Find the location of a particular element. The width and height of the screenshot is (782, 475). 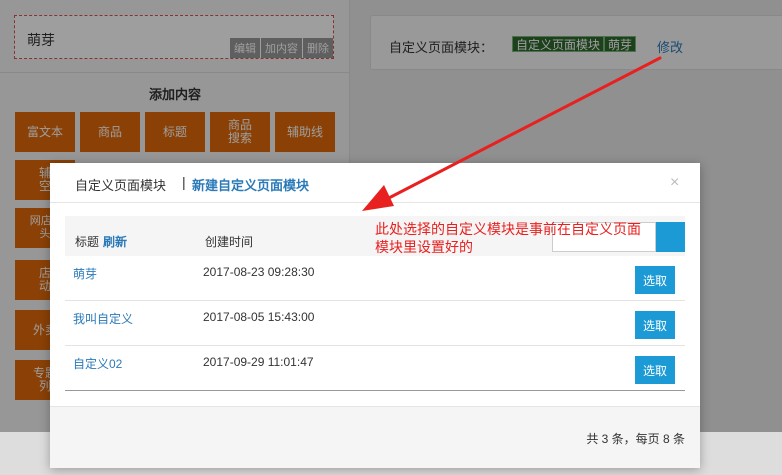

refresh-link: 刷新 is located at coordinates (115, 241).